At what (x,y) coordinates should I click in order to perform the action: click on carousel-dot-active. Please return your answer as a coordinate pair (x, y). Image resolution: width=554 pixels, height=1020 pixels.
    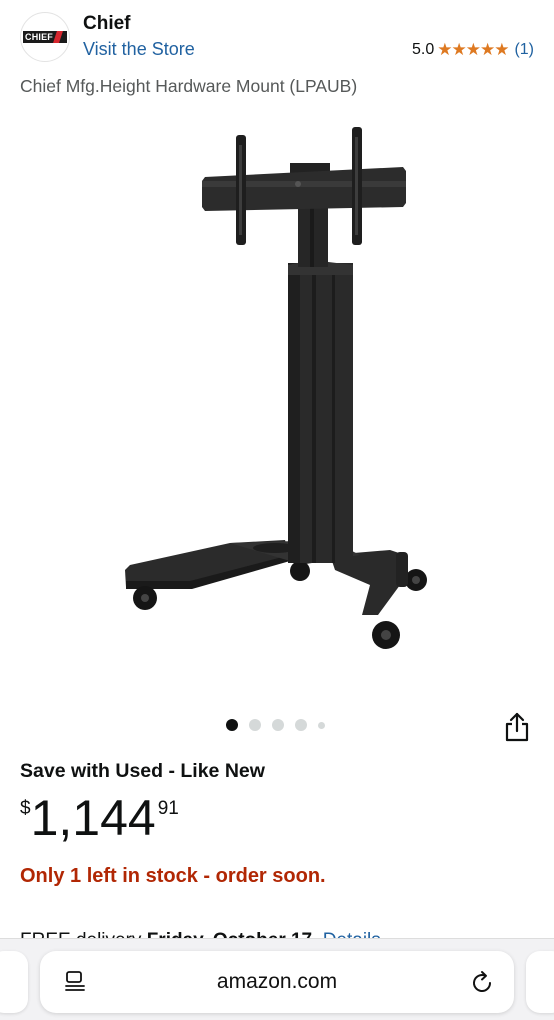
    Looking at the image, I should click on (232, 725).